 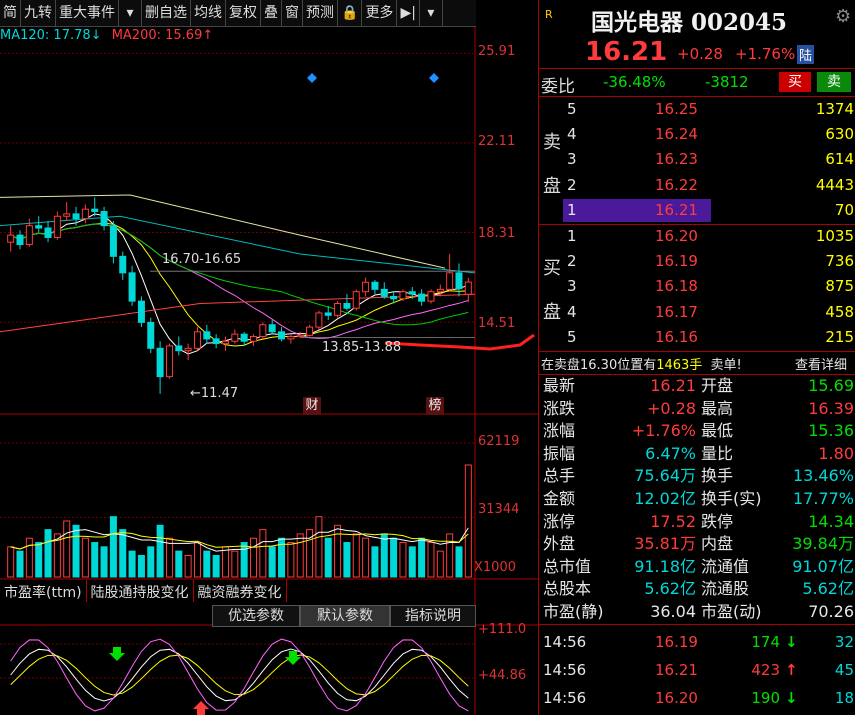 I want to click on price-axis-label-4: 14.51, so click(x=497, y=323).